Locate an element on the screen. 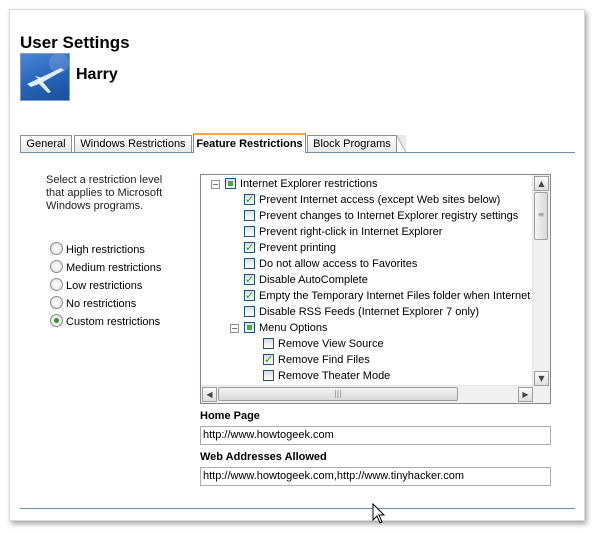  scroll-left-icon: ◀ is located at coordinates (209, 394).